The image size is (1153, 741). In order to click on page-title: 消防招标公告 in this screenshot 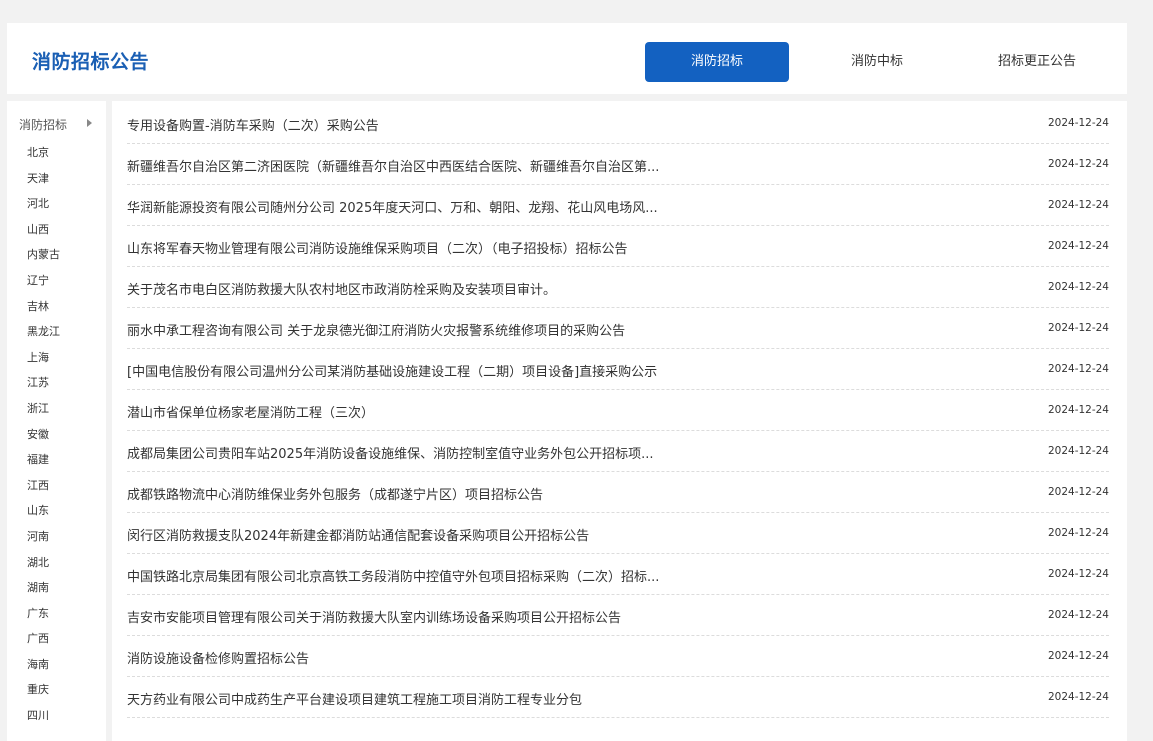, I will do `click(91, 62)`.